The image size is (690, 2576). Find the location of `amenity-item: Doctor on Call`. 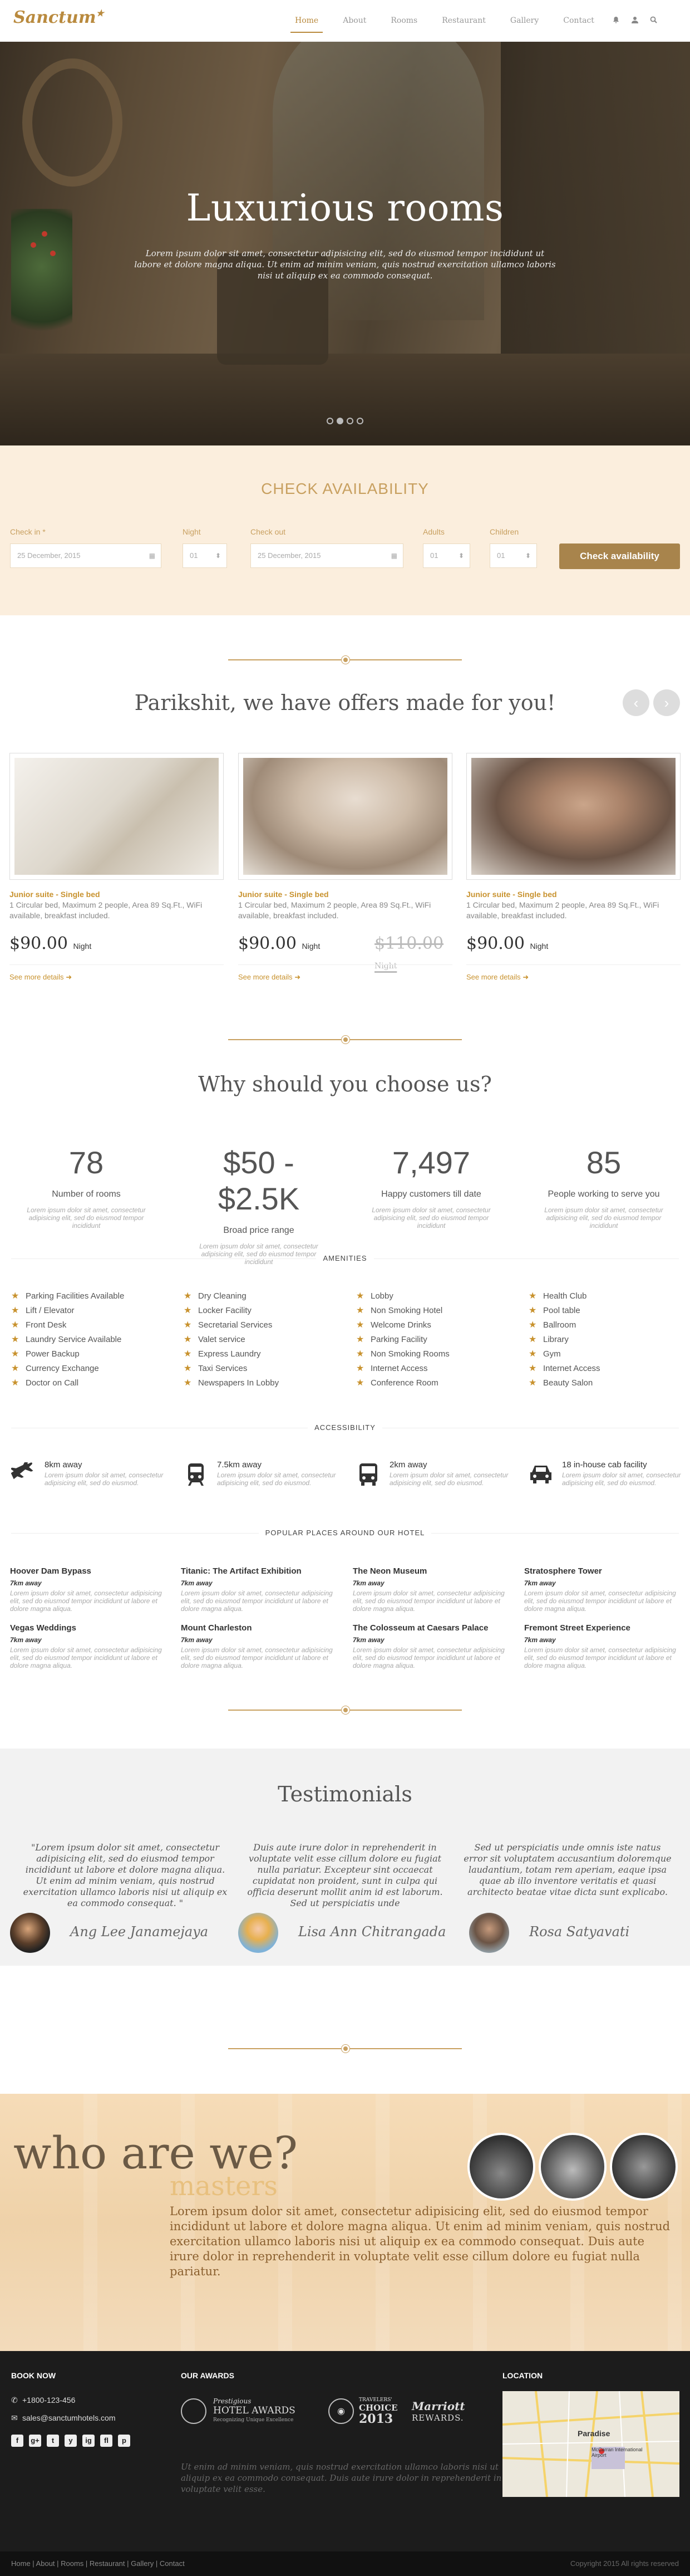

amenity-item: Doctor on Call is located at coordinates (86, 1383).